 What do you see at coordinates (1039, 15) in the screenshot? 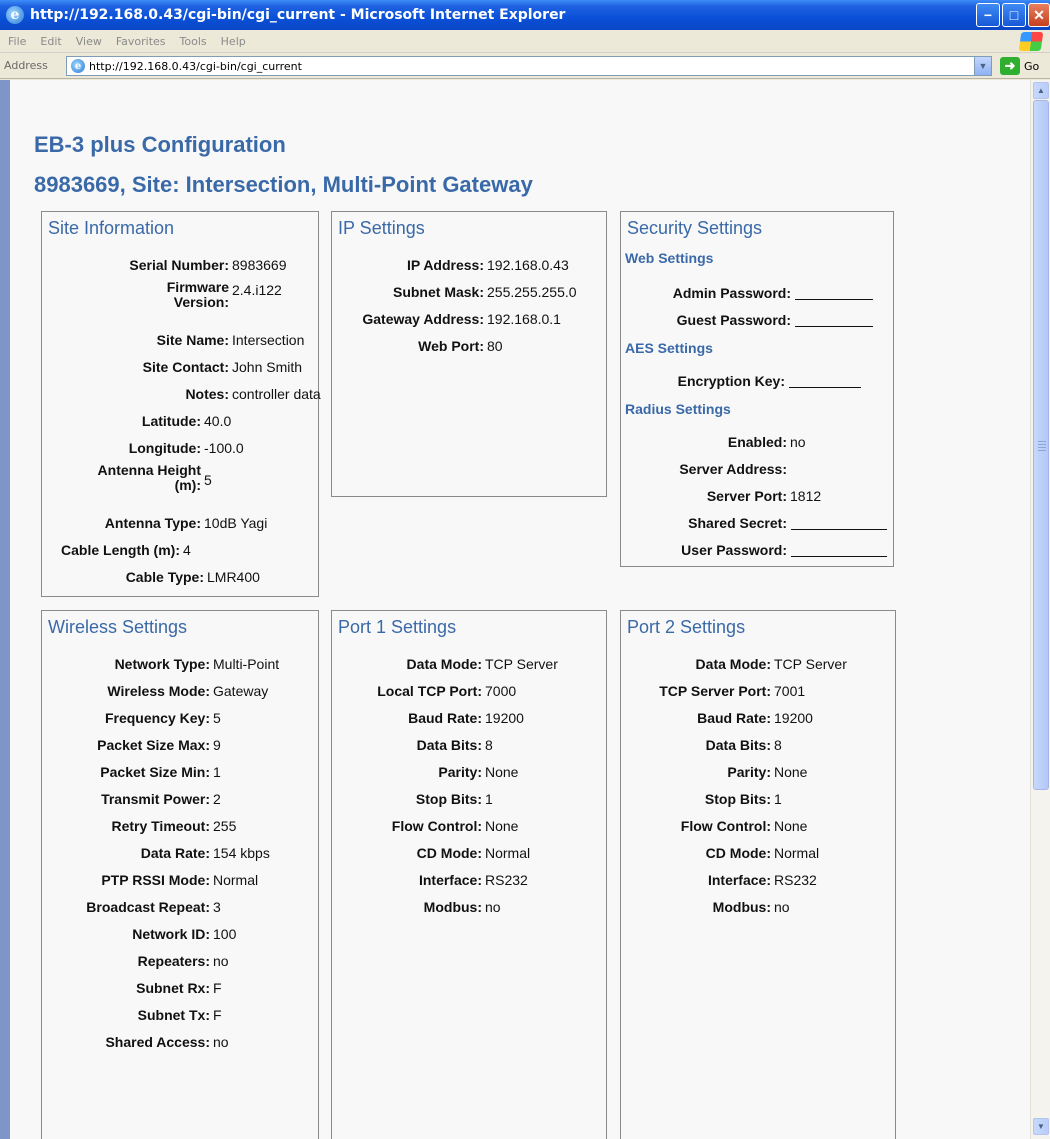
I see `close-button: ✕` at bounding box center [1039, 15].